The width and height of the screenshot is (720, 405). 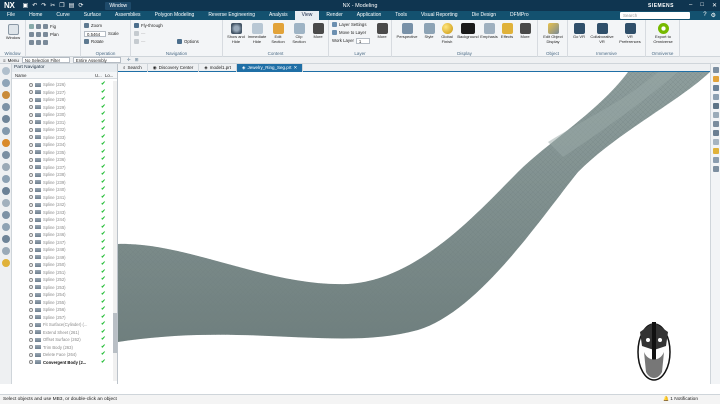 I want to click on table-row: Spline (256) ✔, so click(x=65, y=310).